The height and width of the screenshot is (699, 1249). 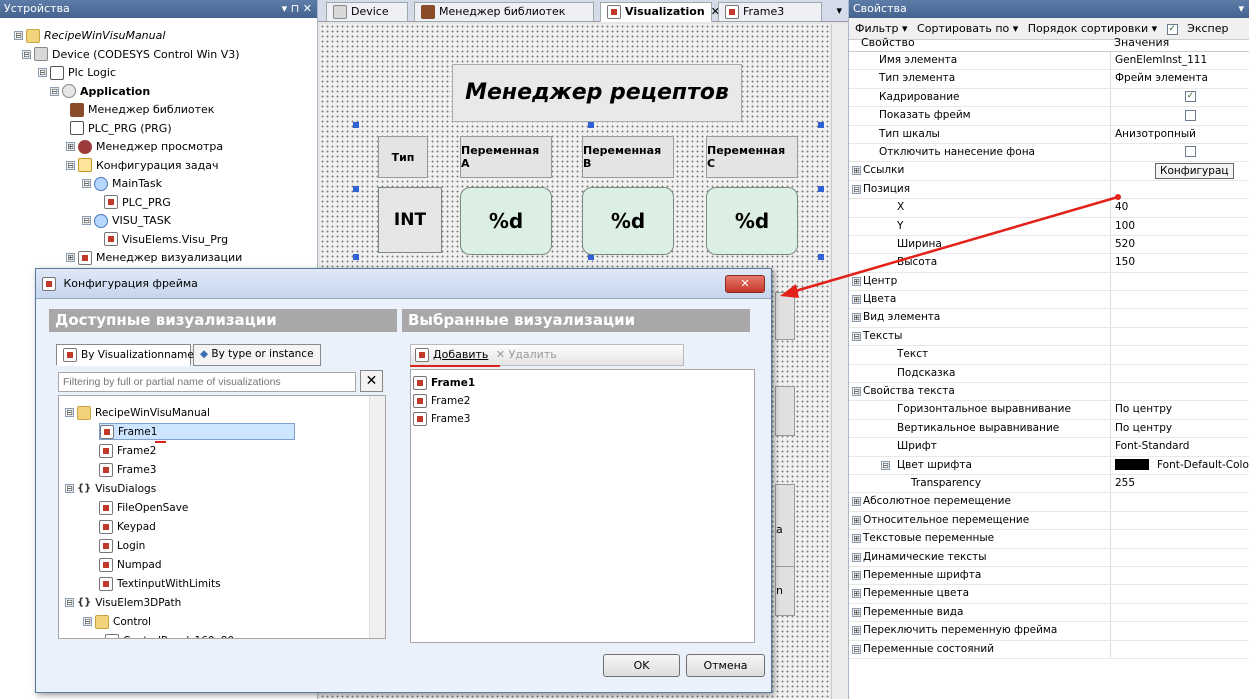 What do you see at coordinates (377, 517) in the screenshot?
I see `tree-vertical-scrollbar` at bounding box center [377, 517].